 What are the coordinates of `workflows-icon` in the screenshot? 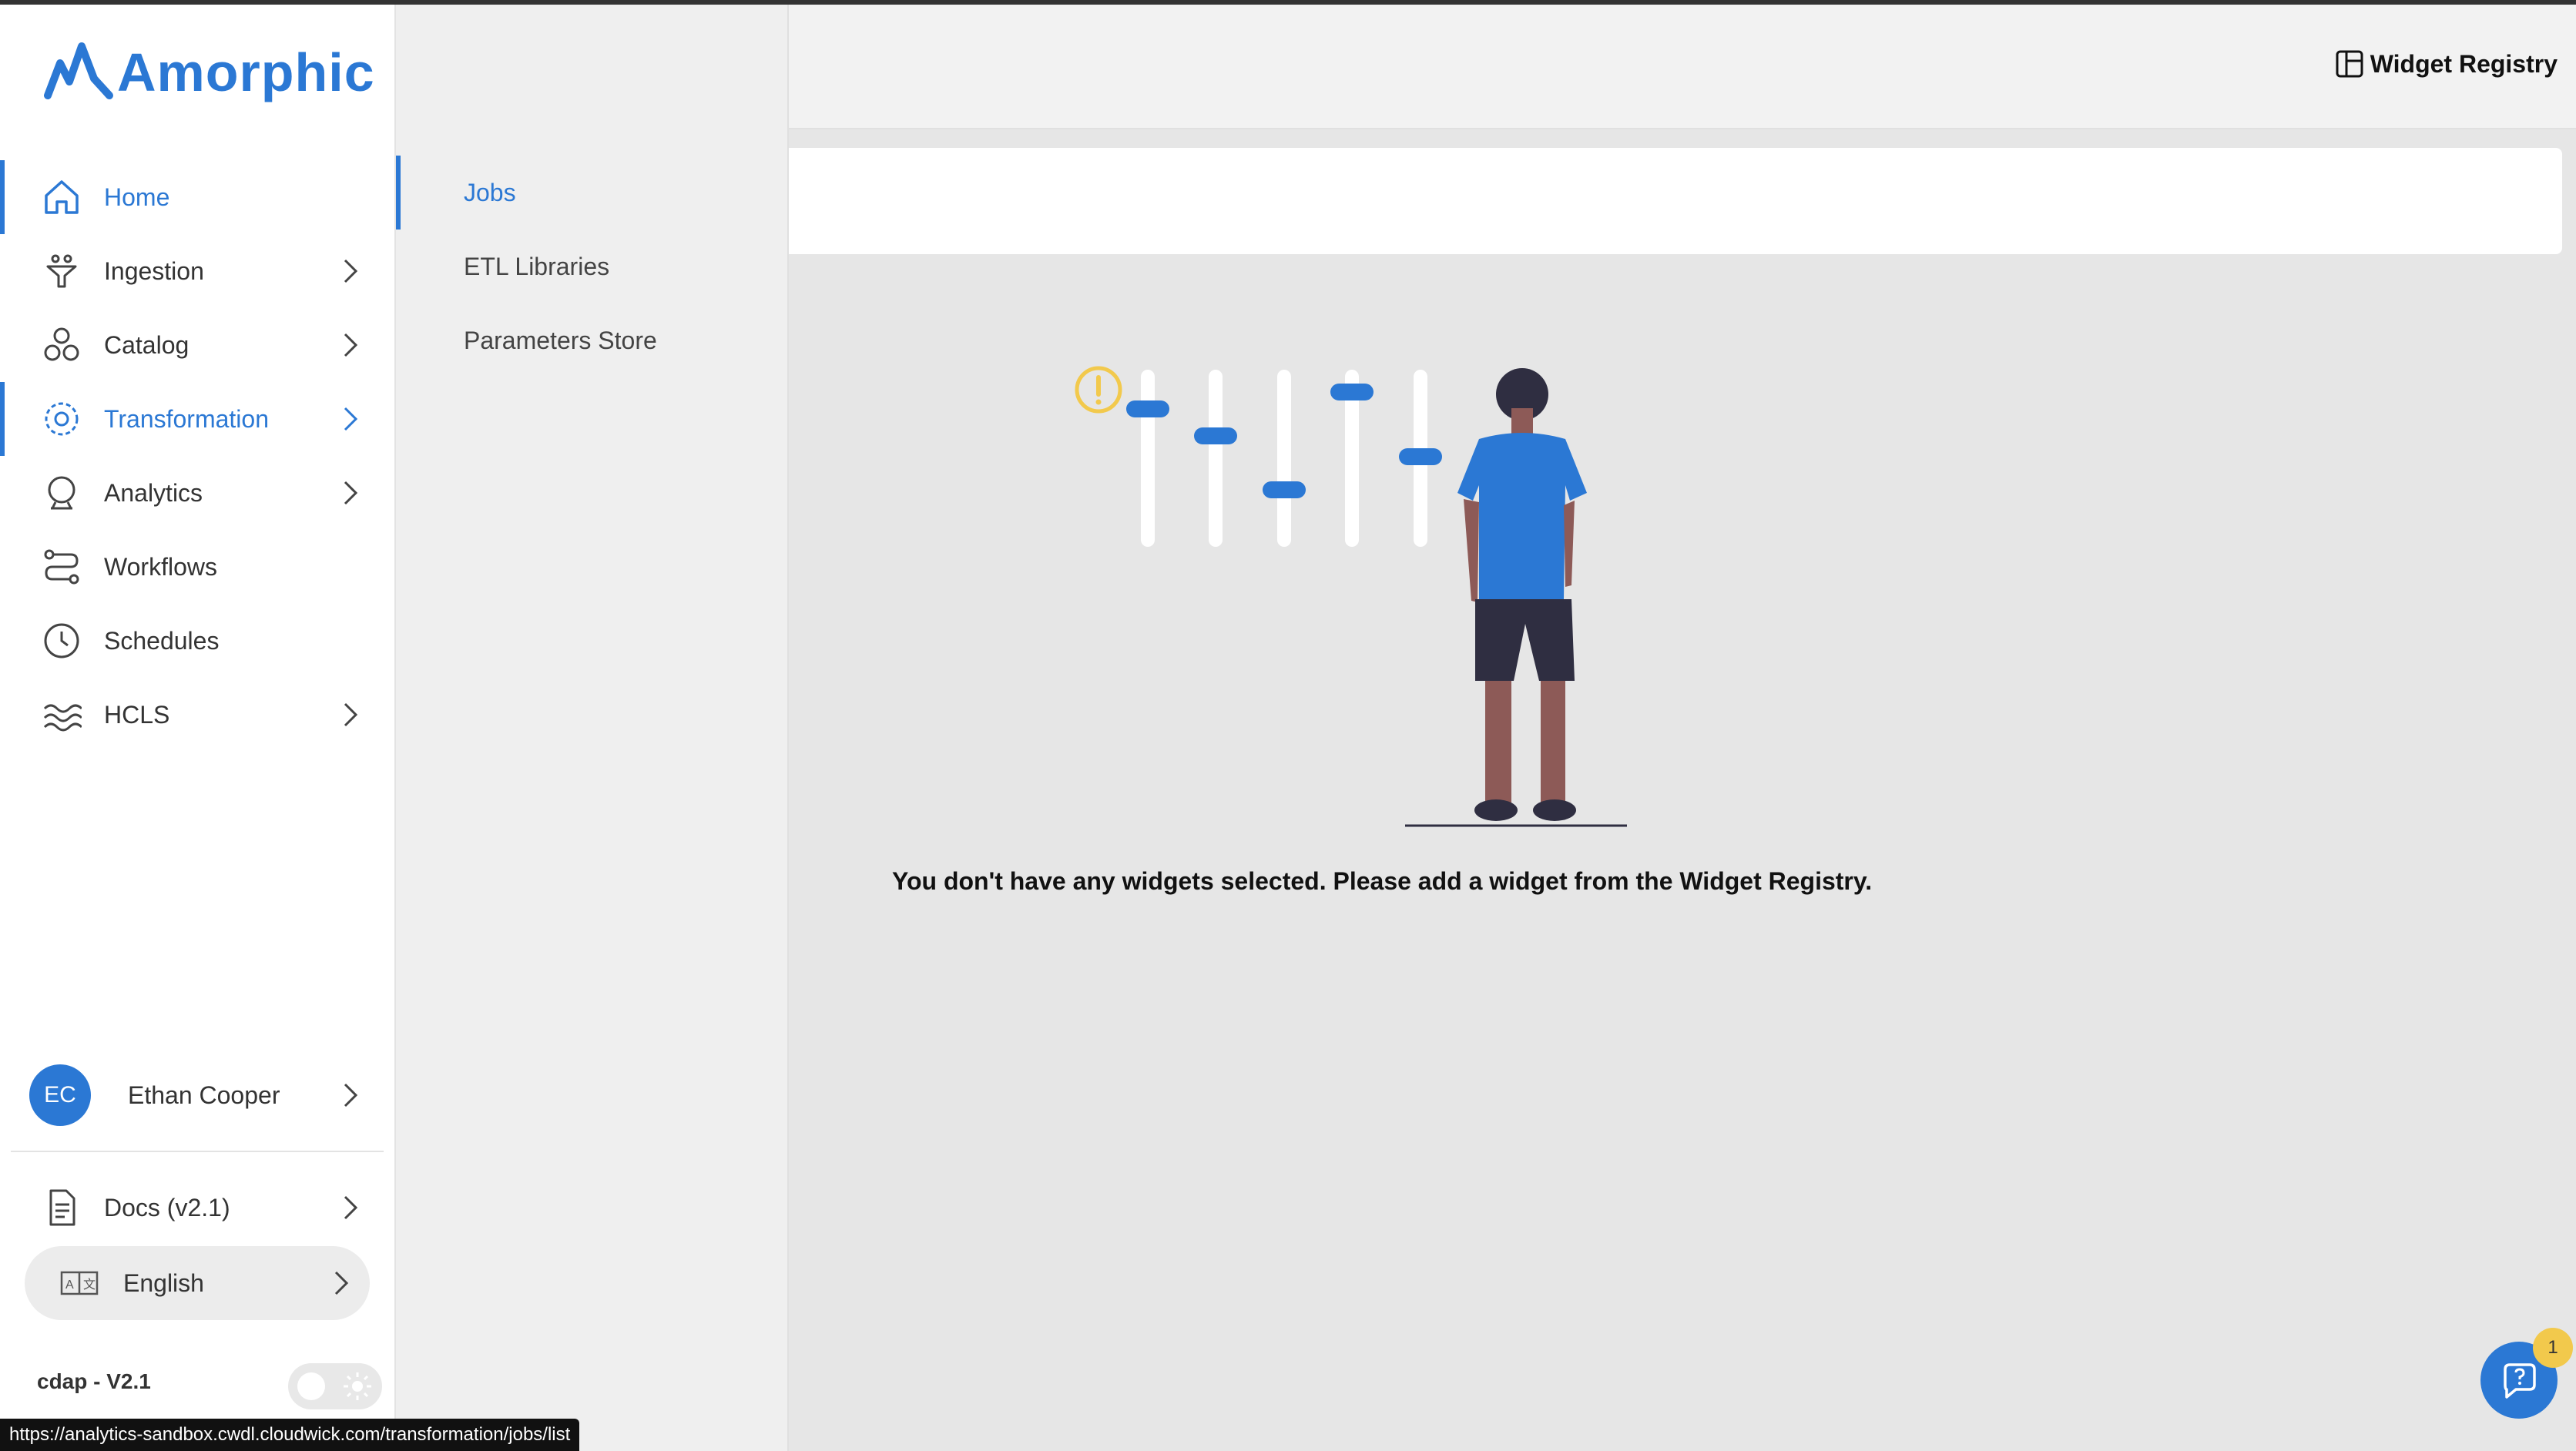 It's located at (61, 566).